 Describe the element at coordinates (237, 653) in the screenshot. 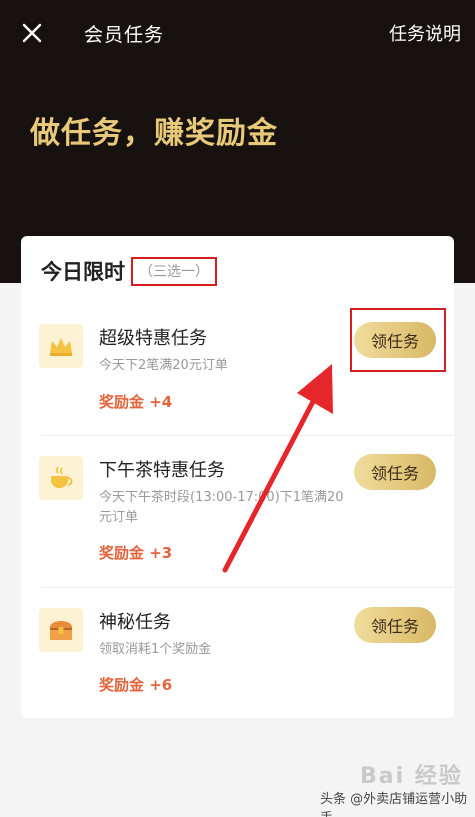

I see `task-item-mystery: 神秘任务 领取消耗1个奖励金 奖励金 +6 领任务` at that location.